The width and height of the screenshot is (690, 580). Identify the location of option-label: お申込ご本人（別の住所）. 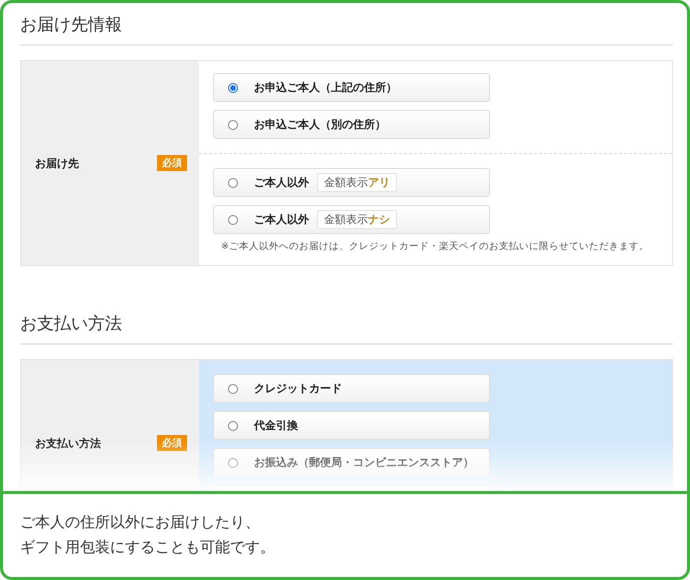
(320, 124).